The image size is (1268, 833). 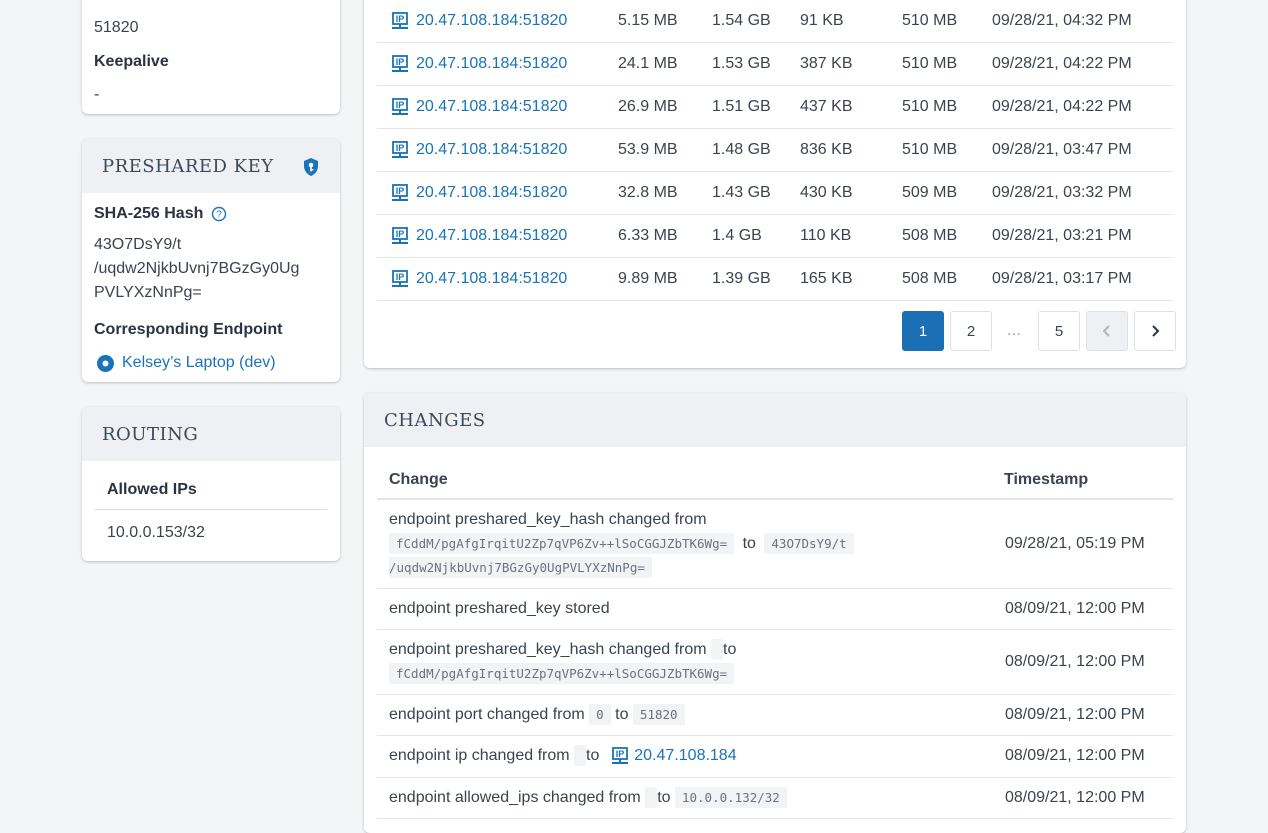 I want to click on allowed-ips-header: Allowed IPs, so click(x=211, y=493).